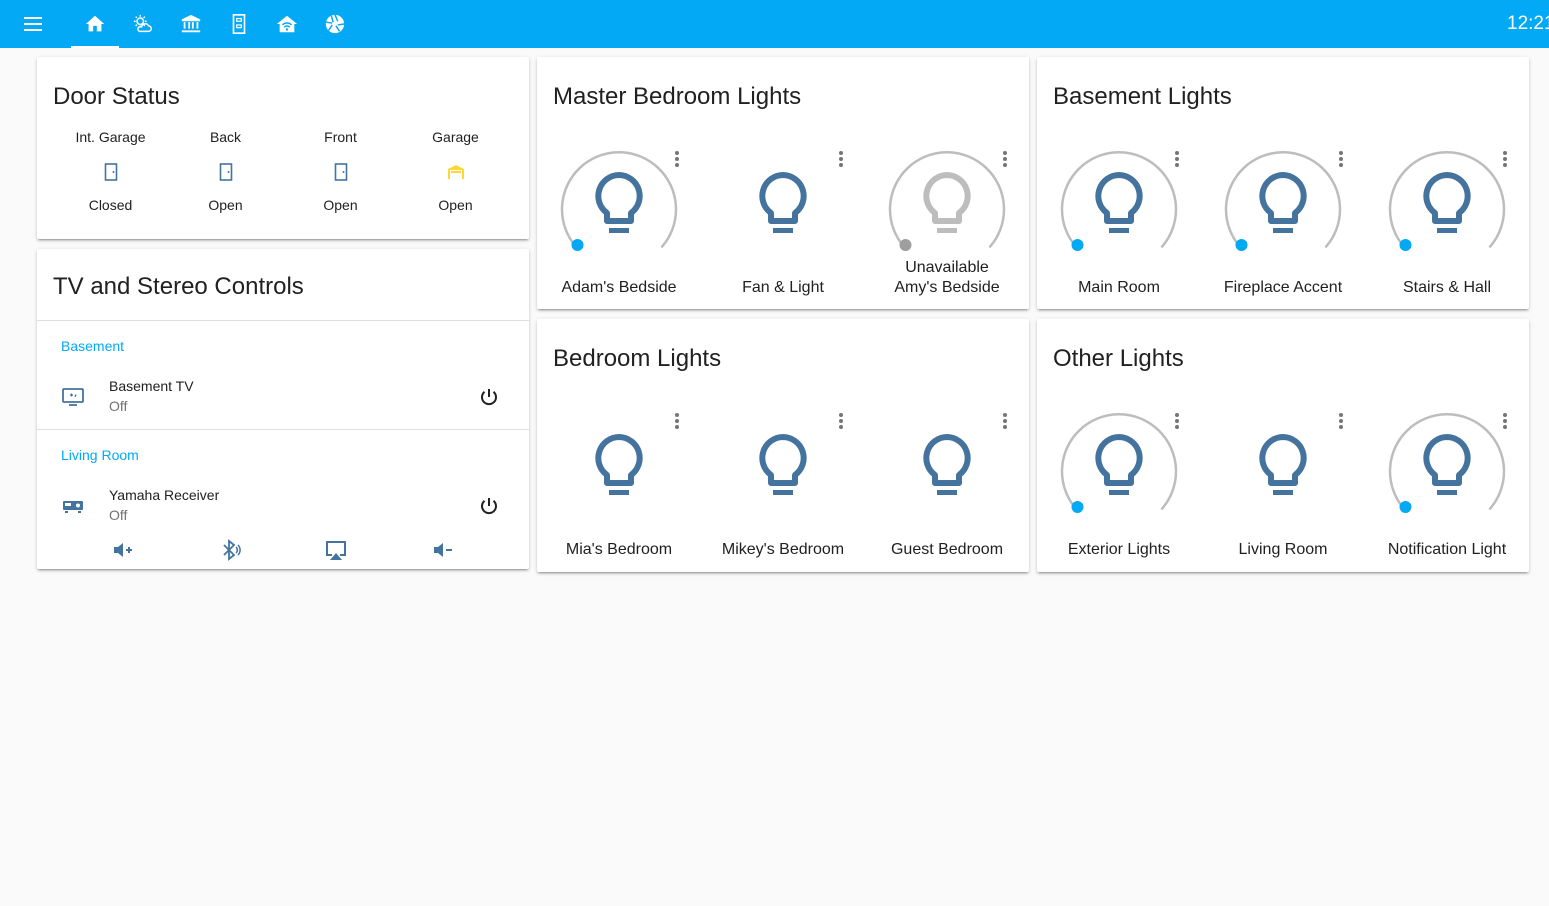 Image resolution: width=1549 pixels, height=906 pixels. I want to click on light-tile: Notification Light, so click(1447, 499).